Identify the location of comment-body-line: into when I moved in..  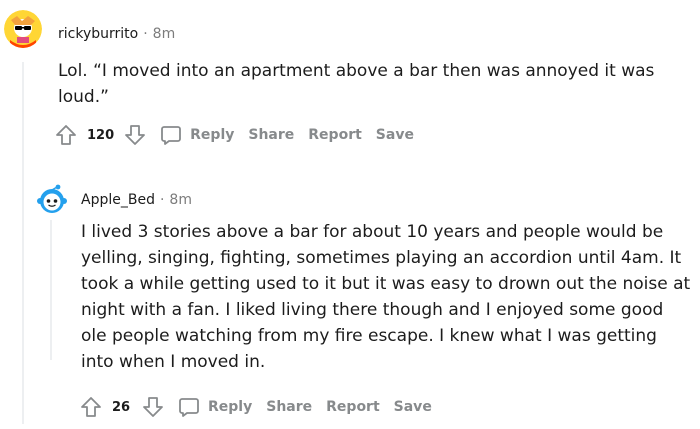
(173, 362).